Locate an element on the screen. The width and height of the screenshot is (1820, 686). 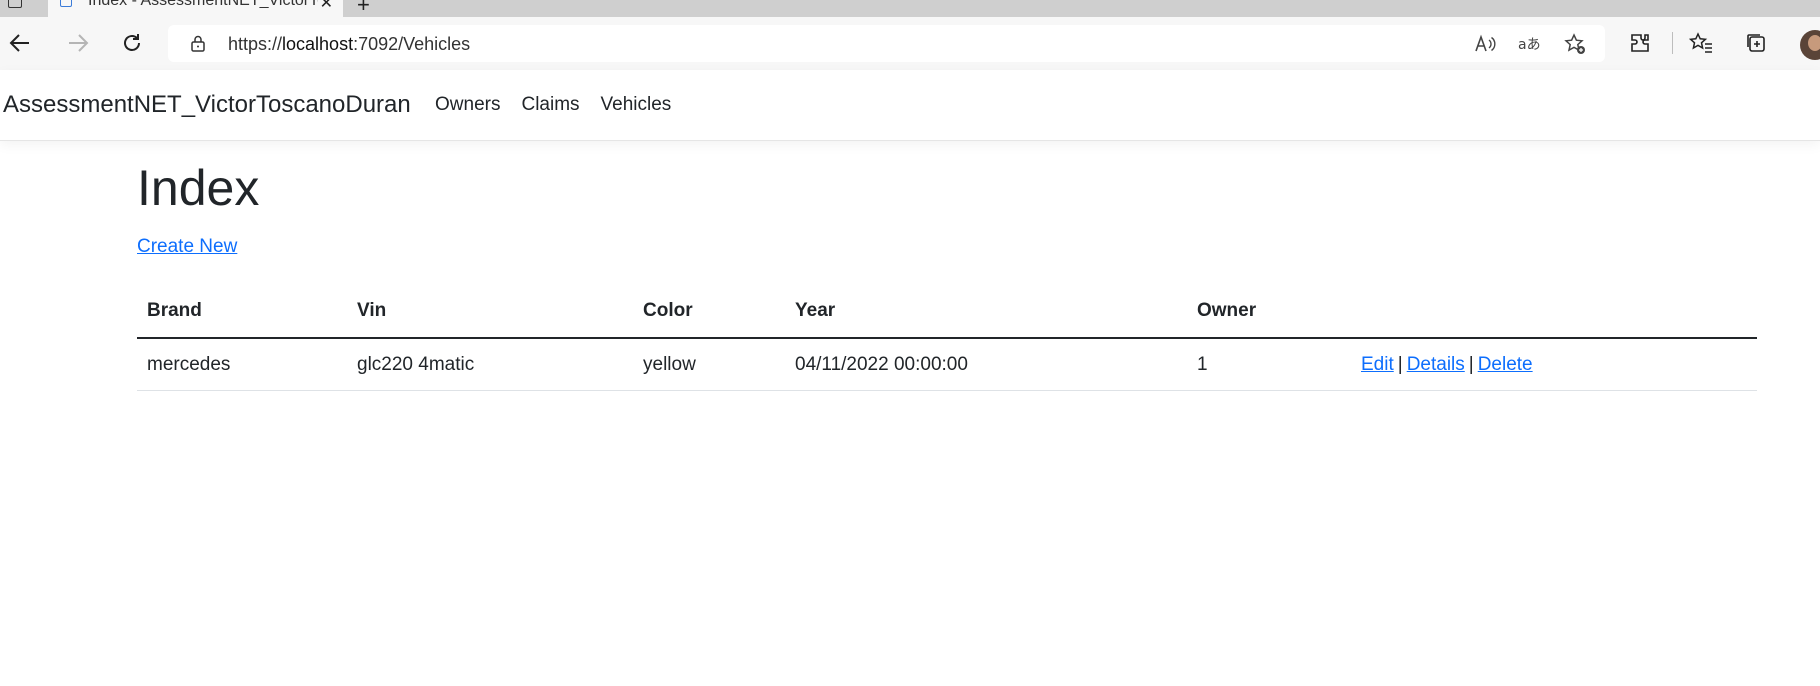
browser-toolbar: https://localhost:7092/Vehicles aあ is located at coordinates (910, 44).